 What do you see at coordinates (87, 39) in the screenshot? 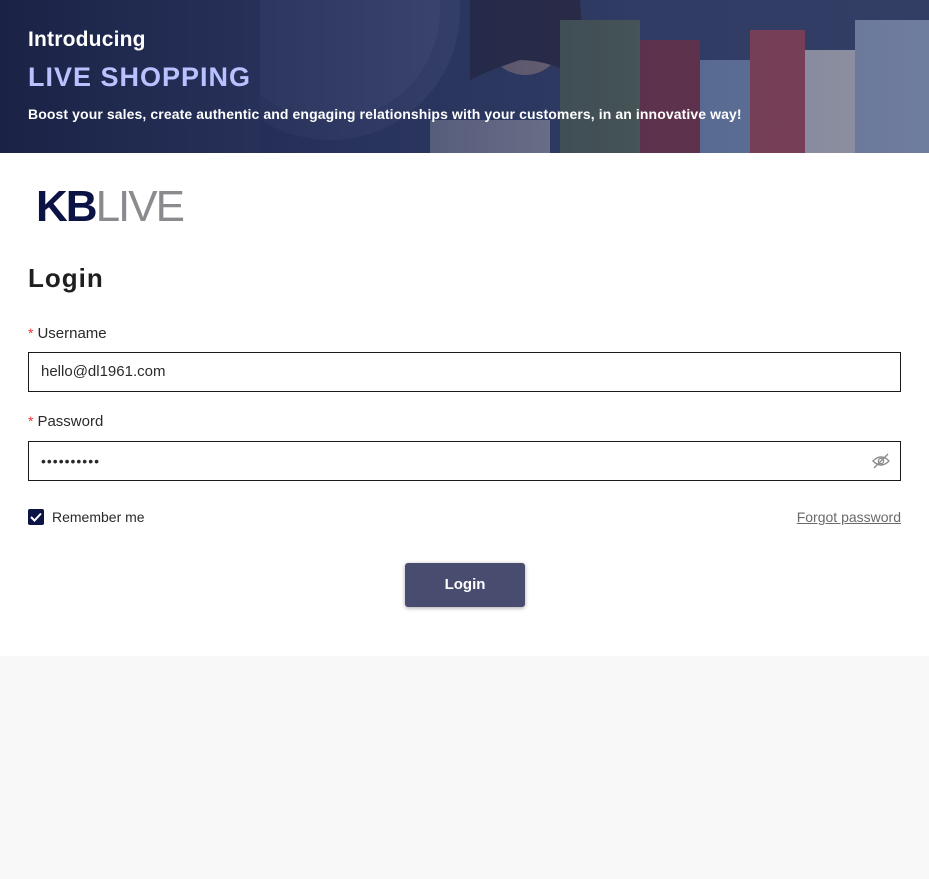
I see `hero-intro: Introducing` at bounding box center [87, 39].